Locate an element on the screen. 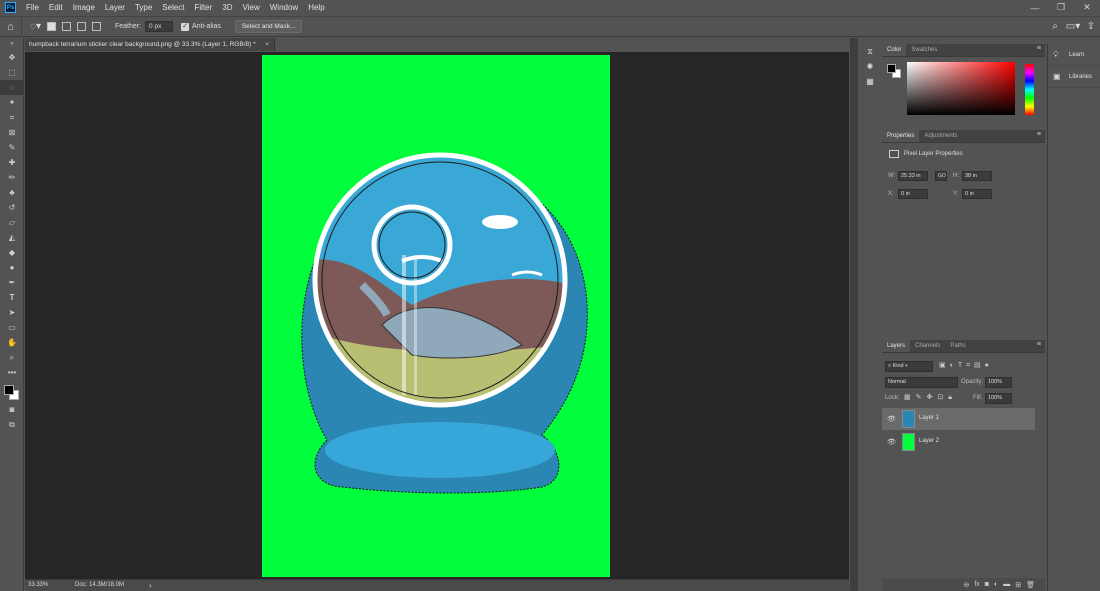  clone-stamp-tool-icon: ♣ is located at coordinates (12, 192).